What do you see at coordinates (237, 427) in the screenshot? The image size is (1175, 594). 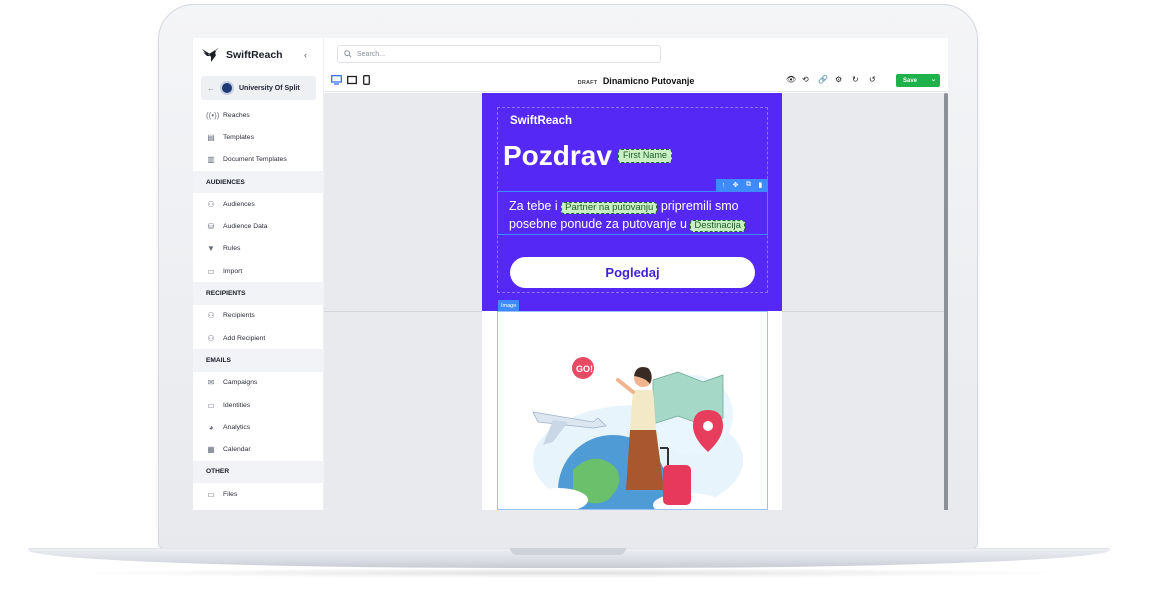 I see `sidebar-item-label: Analytics` at bounding box center [237, 427].